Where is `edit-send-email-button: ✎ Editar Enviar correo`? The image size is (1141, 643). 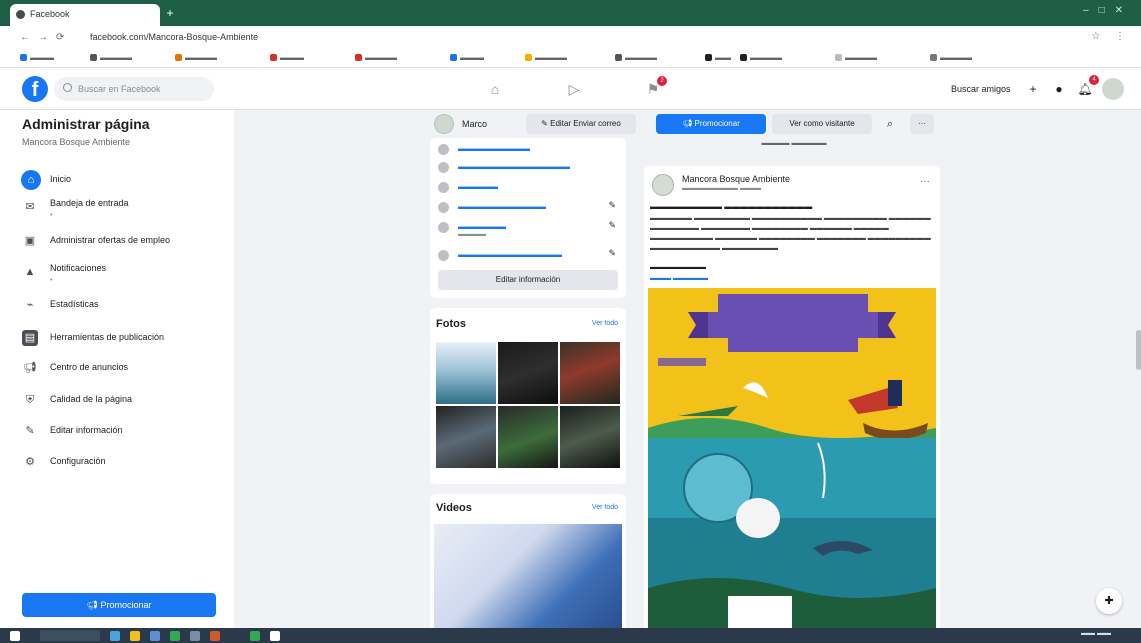
edit-send-email-button: ✎ Editar Enviar correo is located at coordinates (581, 124).